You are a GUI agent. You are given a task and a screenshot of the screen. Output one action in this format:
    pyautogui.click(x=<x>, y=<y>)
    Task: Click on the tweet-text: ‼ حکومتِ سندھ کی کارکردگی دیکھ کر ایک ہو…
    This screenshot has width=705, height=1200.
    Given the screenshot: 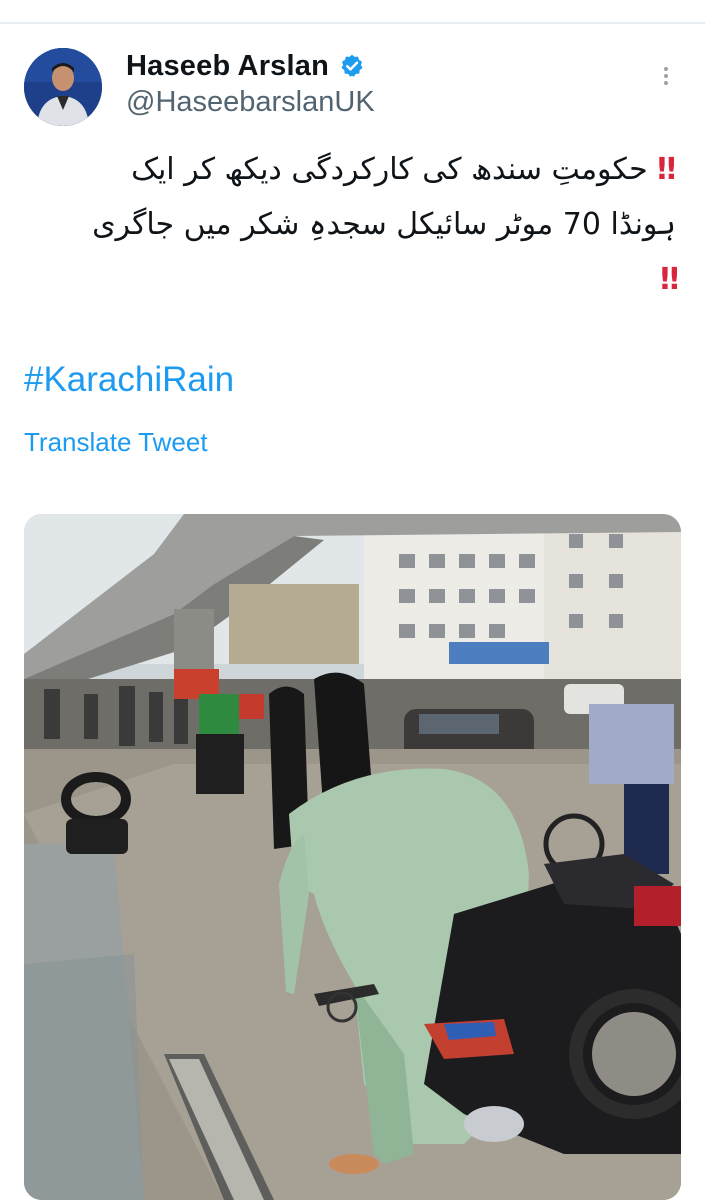 What is the action you would take?
    pyautogui.click(x=354, y=224)
    